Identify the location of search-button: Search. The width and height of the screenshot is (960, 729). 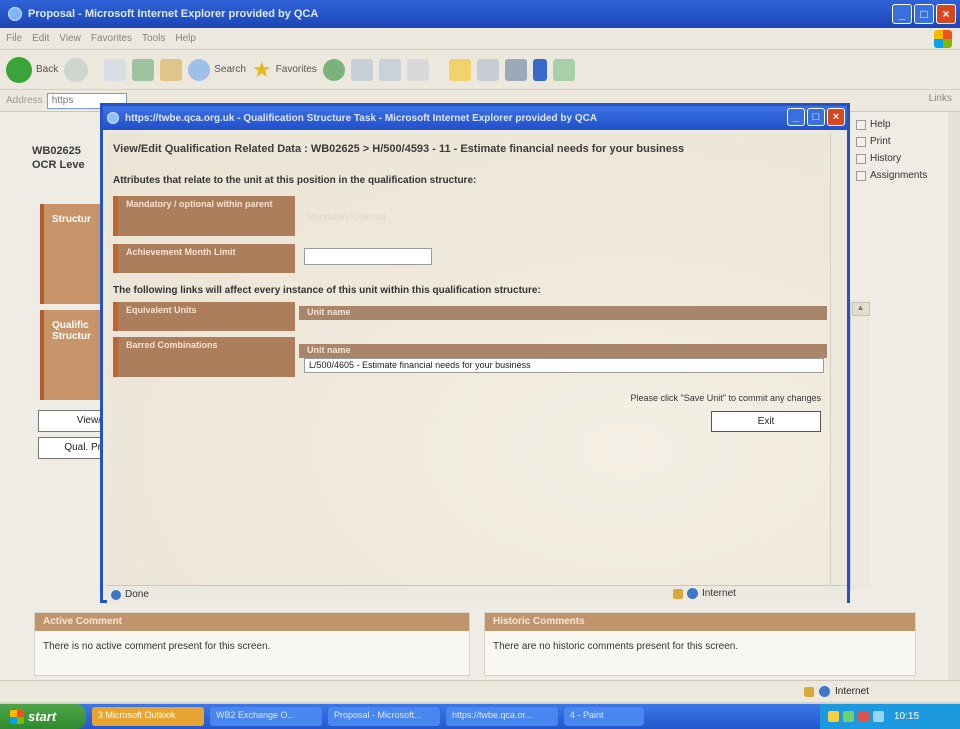
(217, 69).